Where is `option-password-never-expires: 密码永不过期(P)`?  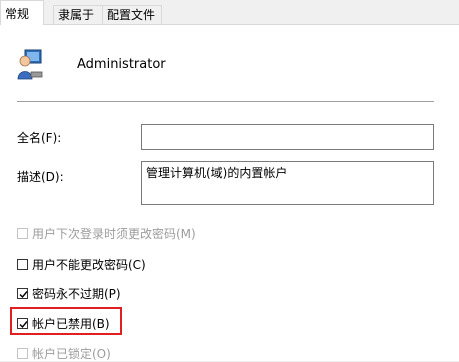 option-password-never-expires: 密码永不过期(P) is located at coordinates (69, 293).